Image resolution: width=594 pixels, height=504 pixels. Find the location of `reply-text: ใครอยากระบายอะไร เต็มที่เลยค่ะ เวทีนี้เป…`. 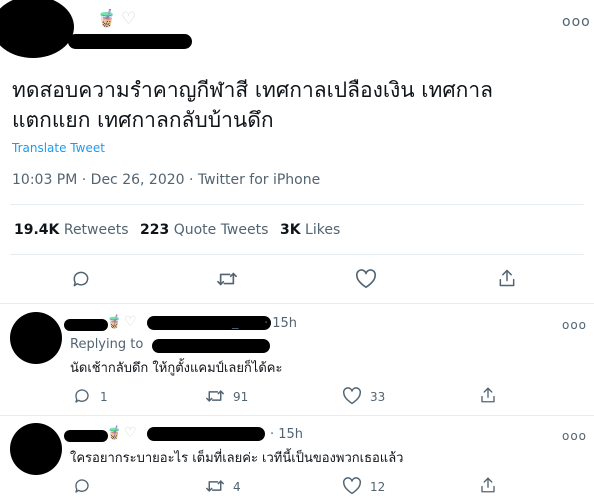

reply-text: ใครอยากระบายอะไร เต็มที่เลยค่ะ เวทีนี้เป… is located at coordinates (237, 458).